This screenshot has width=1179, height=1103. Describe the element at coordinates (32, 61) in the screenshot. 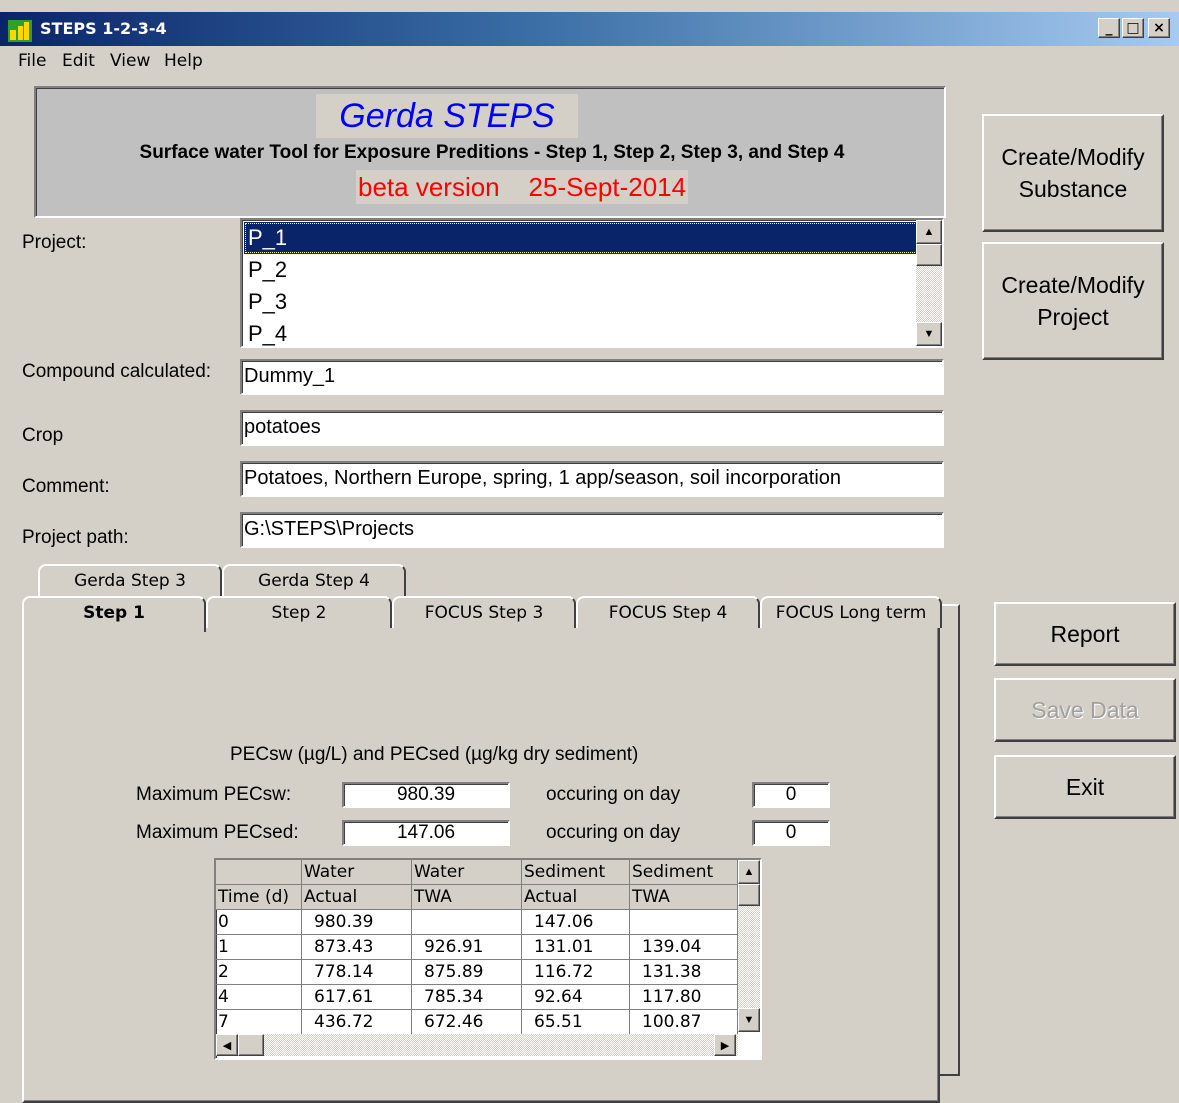

I see `menu-file: File` at that location.